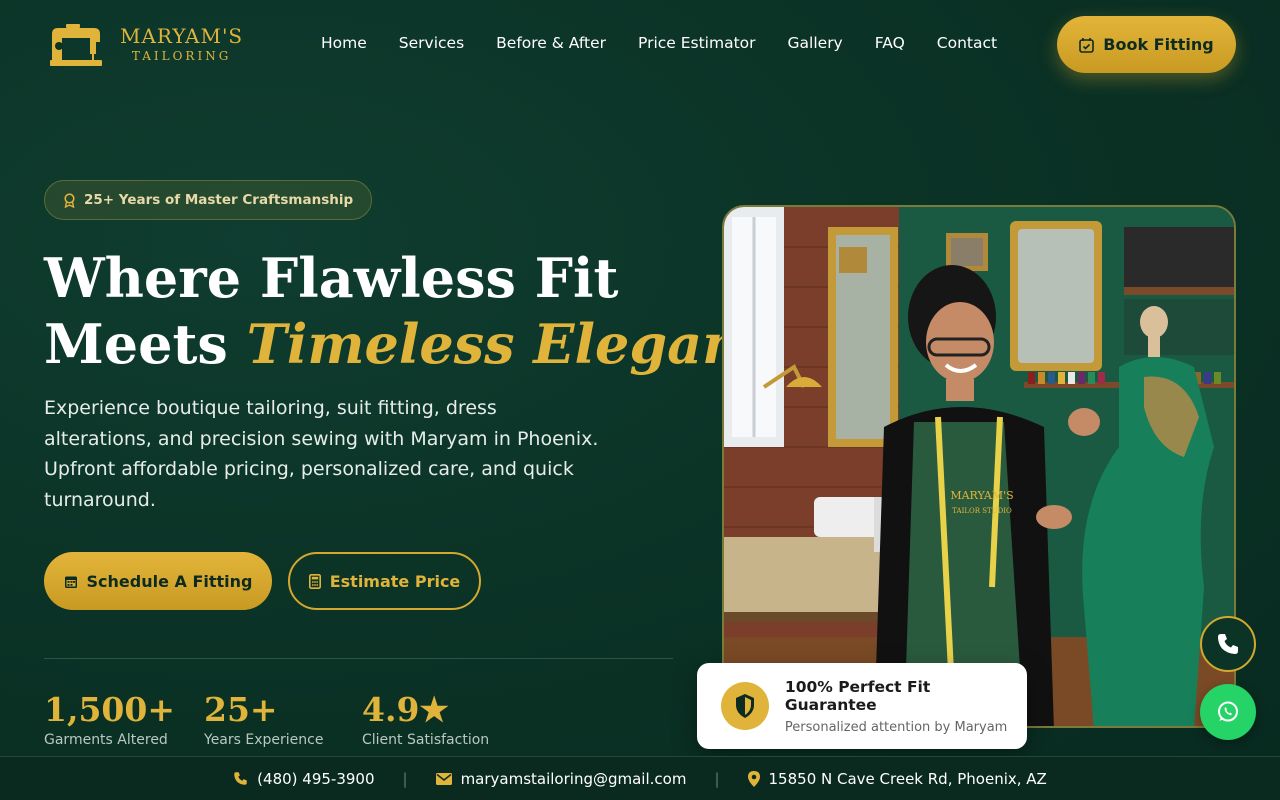  What do you see at coordinates (358, 658) in the screenshot?
I see `stats-divider` at bounding box center [358, 658].